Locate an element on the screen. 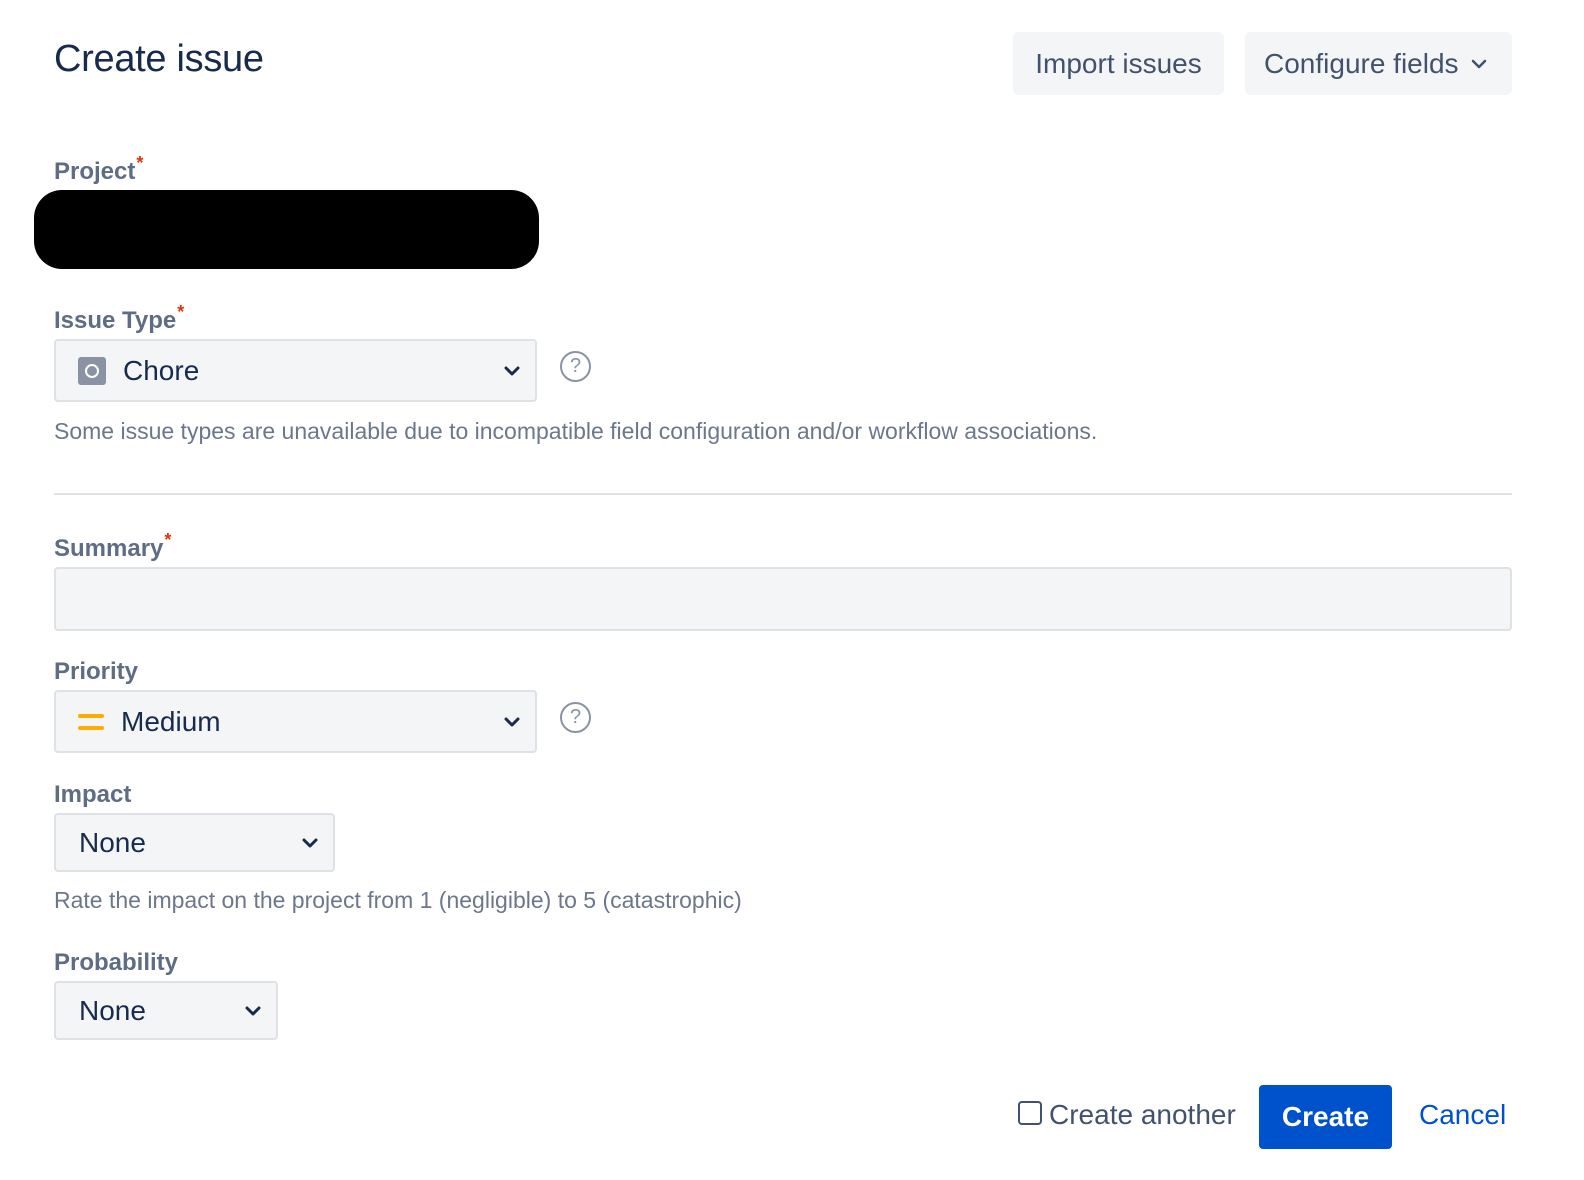 The image size is (1584, 1180). chore-icon is located at coordinates (92, 370).